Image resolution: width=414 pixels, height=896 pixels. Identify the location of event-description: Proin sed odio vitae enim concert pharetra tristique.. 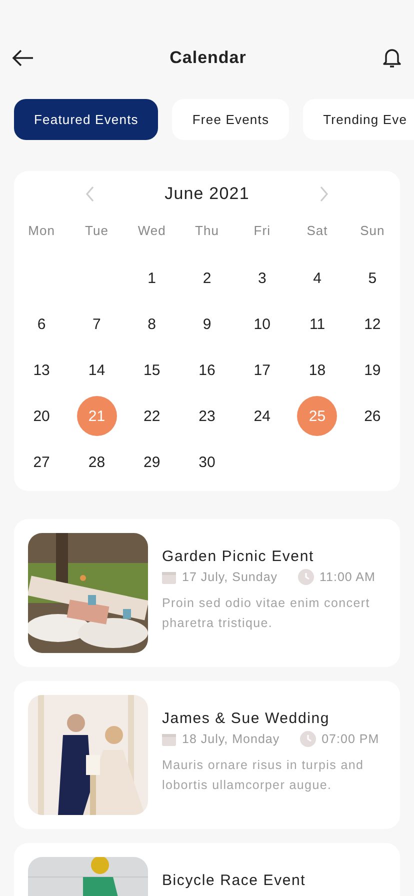
(266, 613).